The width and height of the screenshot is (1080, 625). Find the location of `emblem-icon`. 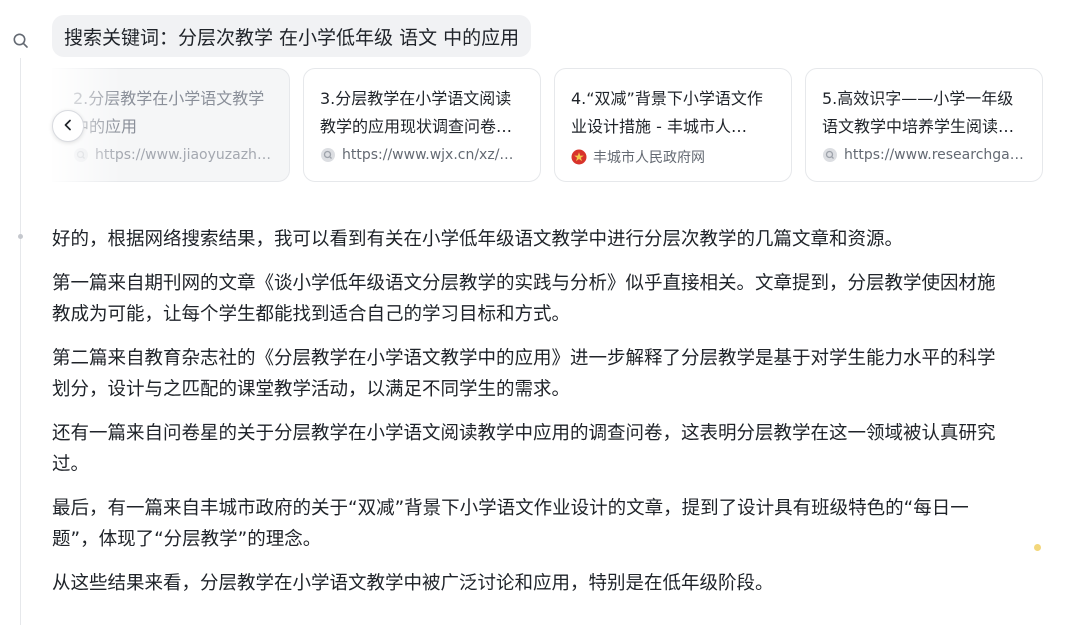

emblem-icon is located at coordinates (579, 157).